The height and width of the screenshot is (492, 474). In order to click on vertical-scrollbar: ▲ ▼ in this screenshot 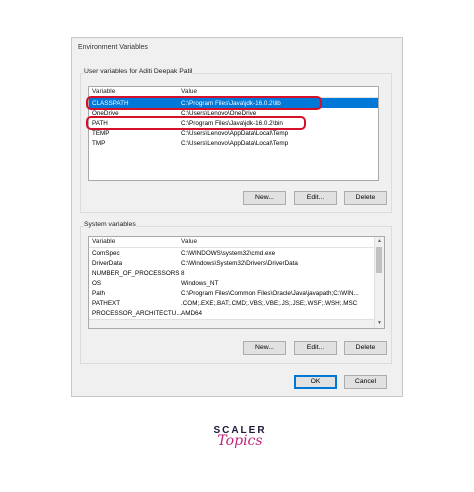, I will do `click(379, 282)`.